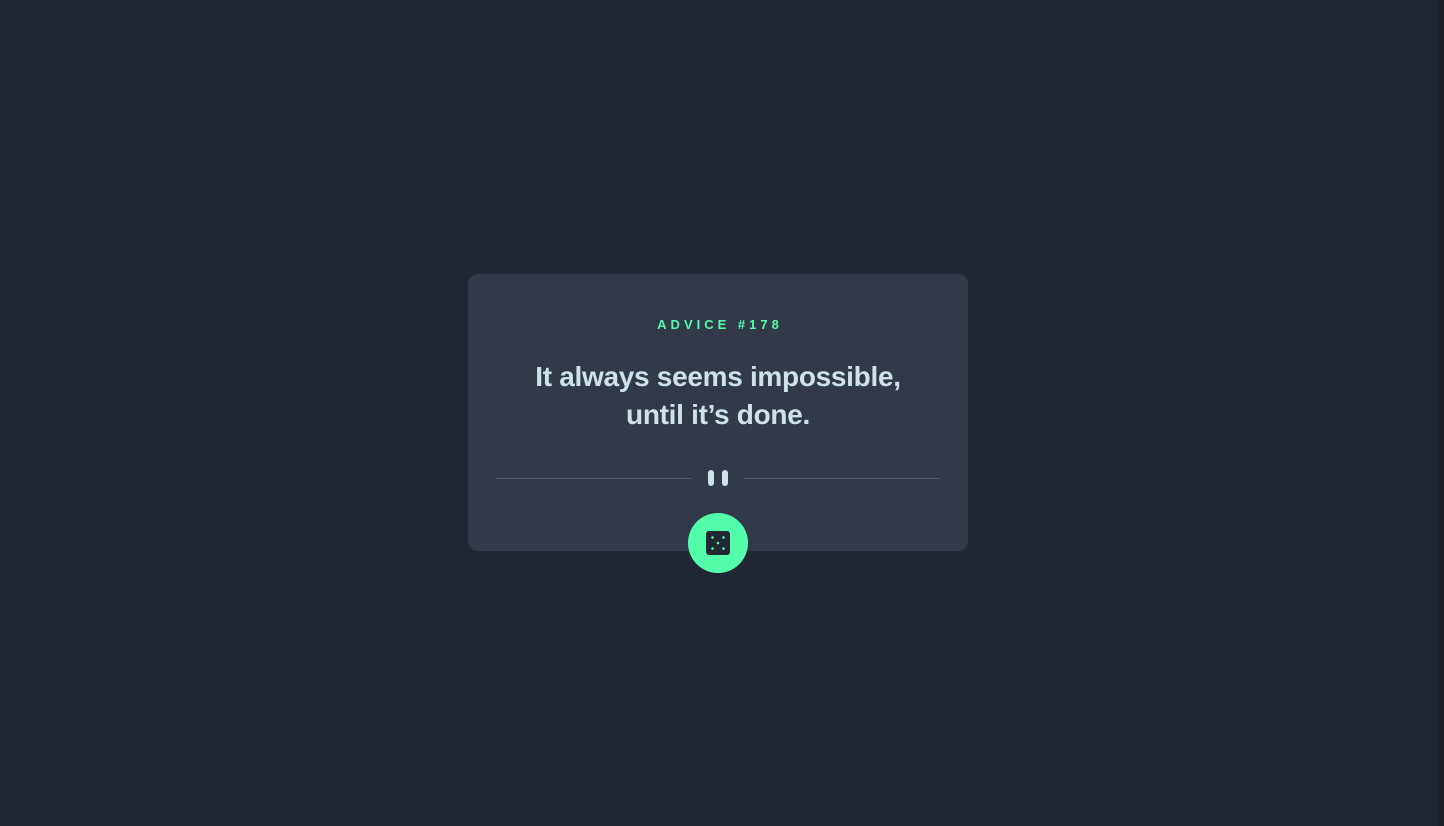 This screenshot has width=1444, height=826. Describe the element at coordinates (842, 478) in the screenshot. I see `divider-line-right` at that location.